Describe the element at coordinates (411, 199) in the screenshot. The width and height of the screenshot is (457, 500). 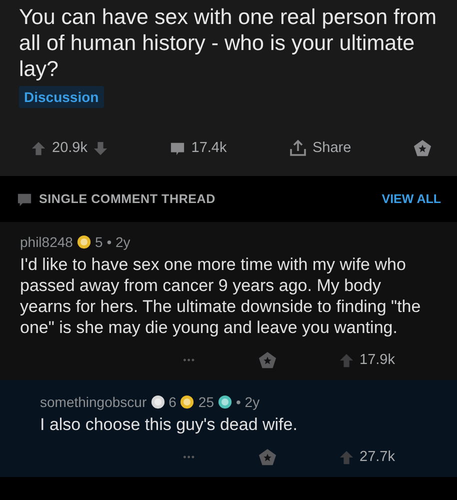
I see `view-all-link: VIEW ALL` at that location.